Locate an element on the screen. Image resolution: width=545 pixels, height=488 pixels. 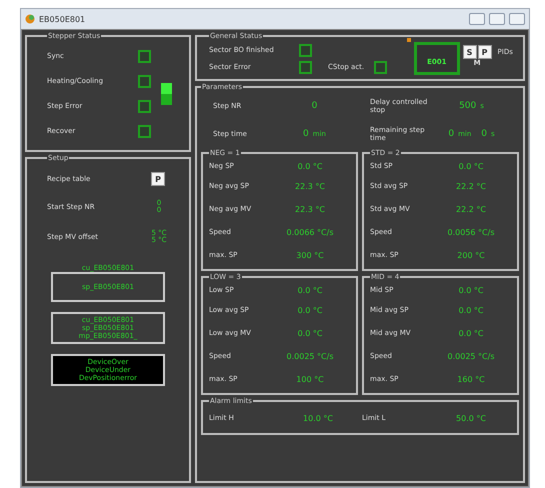
field-value: 200 °C is located at coordinates (471, 255).